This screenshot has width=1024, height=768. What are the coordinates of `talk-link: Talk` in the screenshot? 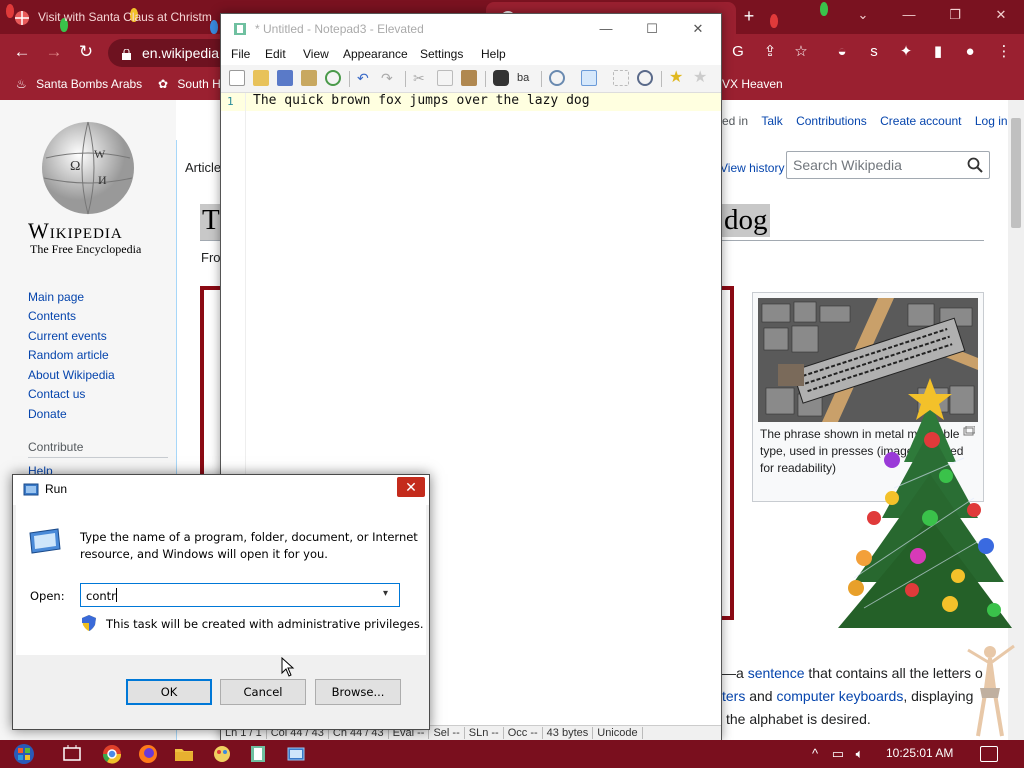 It's located at (771, 121).